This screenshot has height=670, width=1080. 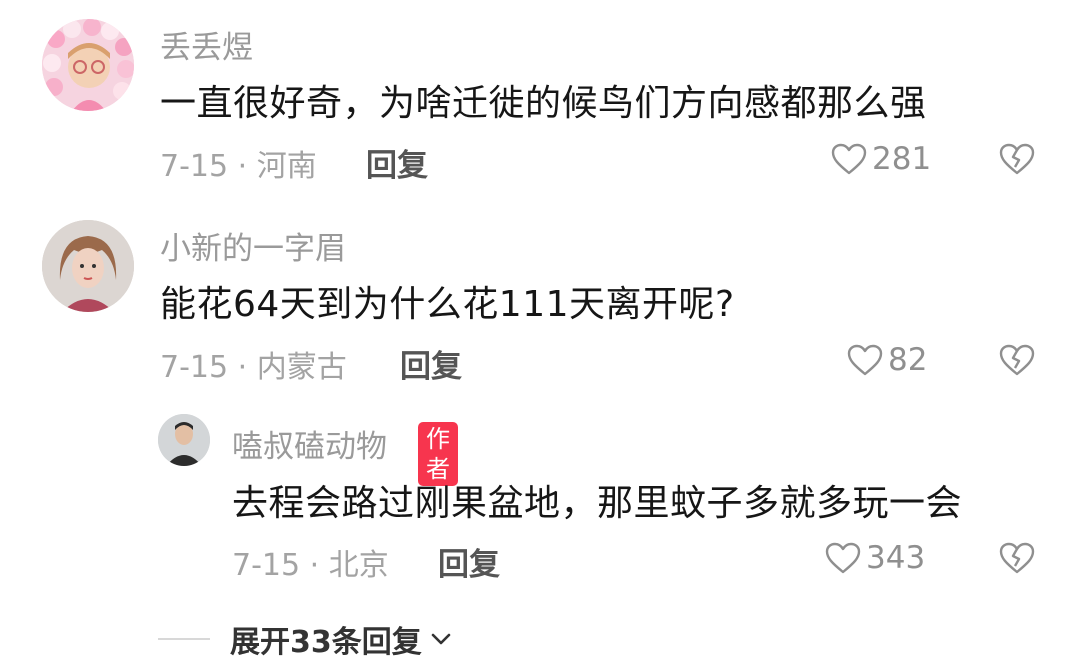 I want to click on username: 丢丢煜, so click(x=206, y=44).